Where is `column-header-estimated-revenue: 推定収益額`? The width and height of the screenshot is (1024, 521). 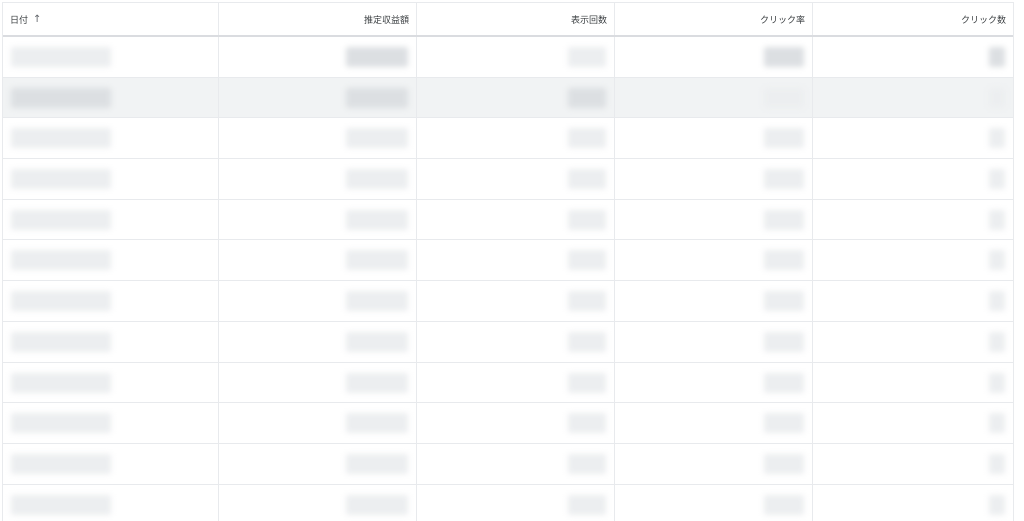 column-header-estimated-revenue: 推定収益額 is located at coordinates (318, 19).